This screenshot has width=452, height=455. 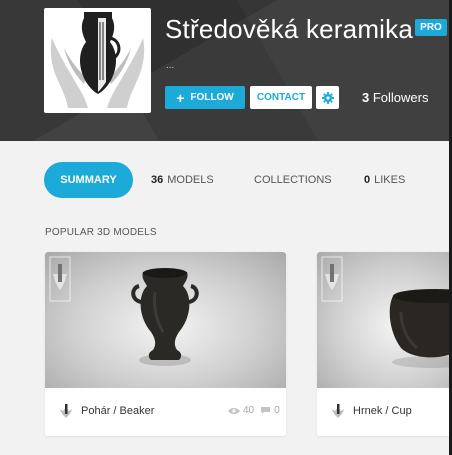 What do you see at coordinates (190, 180) in the screenshot?
I see `models-label: MODELS` at bounding box center [190, 180].